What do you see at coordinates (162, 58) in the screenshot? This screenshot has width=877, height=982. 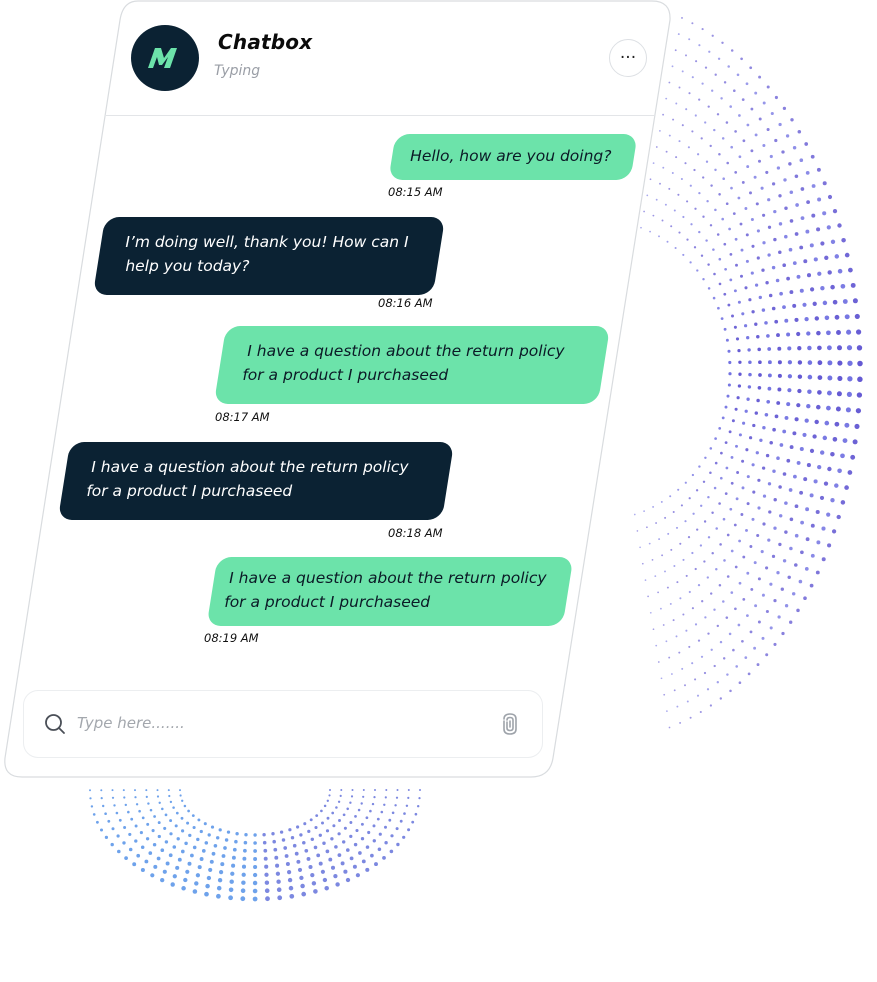 I see `brand-logo-icon` at bounding box center [162, 58].